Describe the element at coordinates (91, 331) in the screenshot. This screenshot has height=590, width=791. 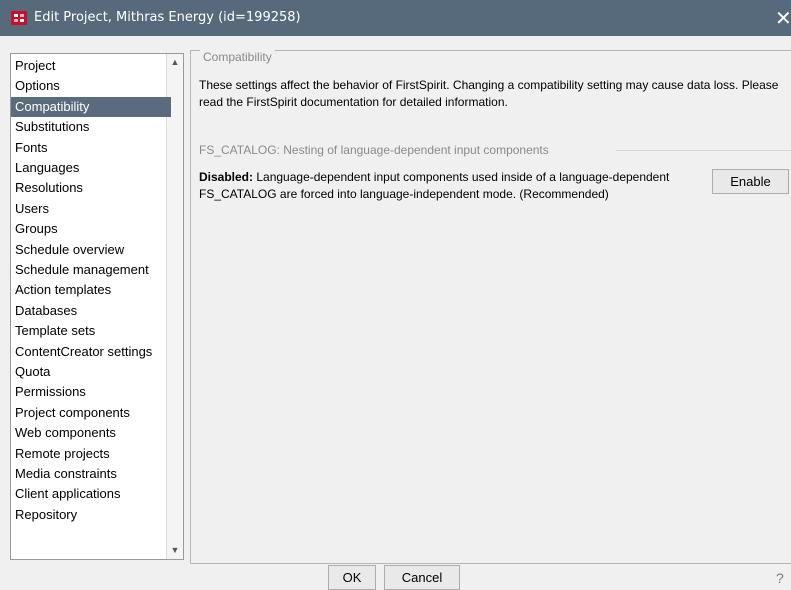
I see `sidebar-item: Template sets` at that location.